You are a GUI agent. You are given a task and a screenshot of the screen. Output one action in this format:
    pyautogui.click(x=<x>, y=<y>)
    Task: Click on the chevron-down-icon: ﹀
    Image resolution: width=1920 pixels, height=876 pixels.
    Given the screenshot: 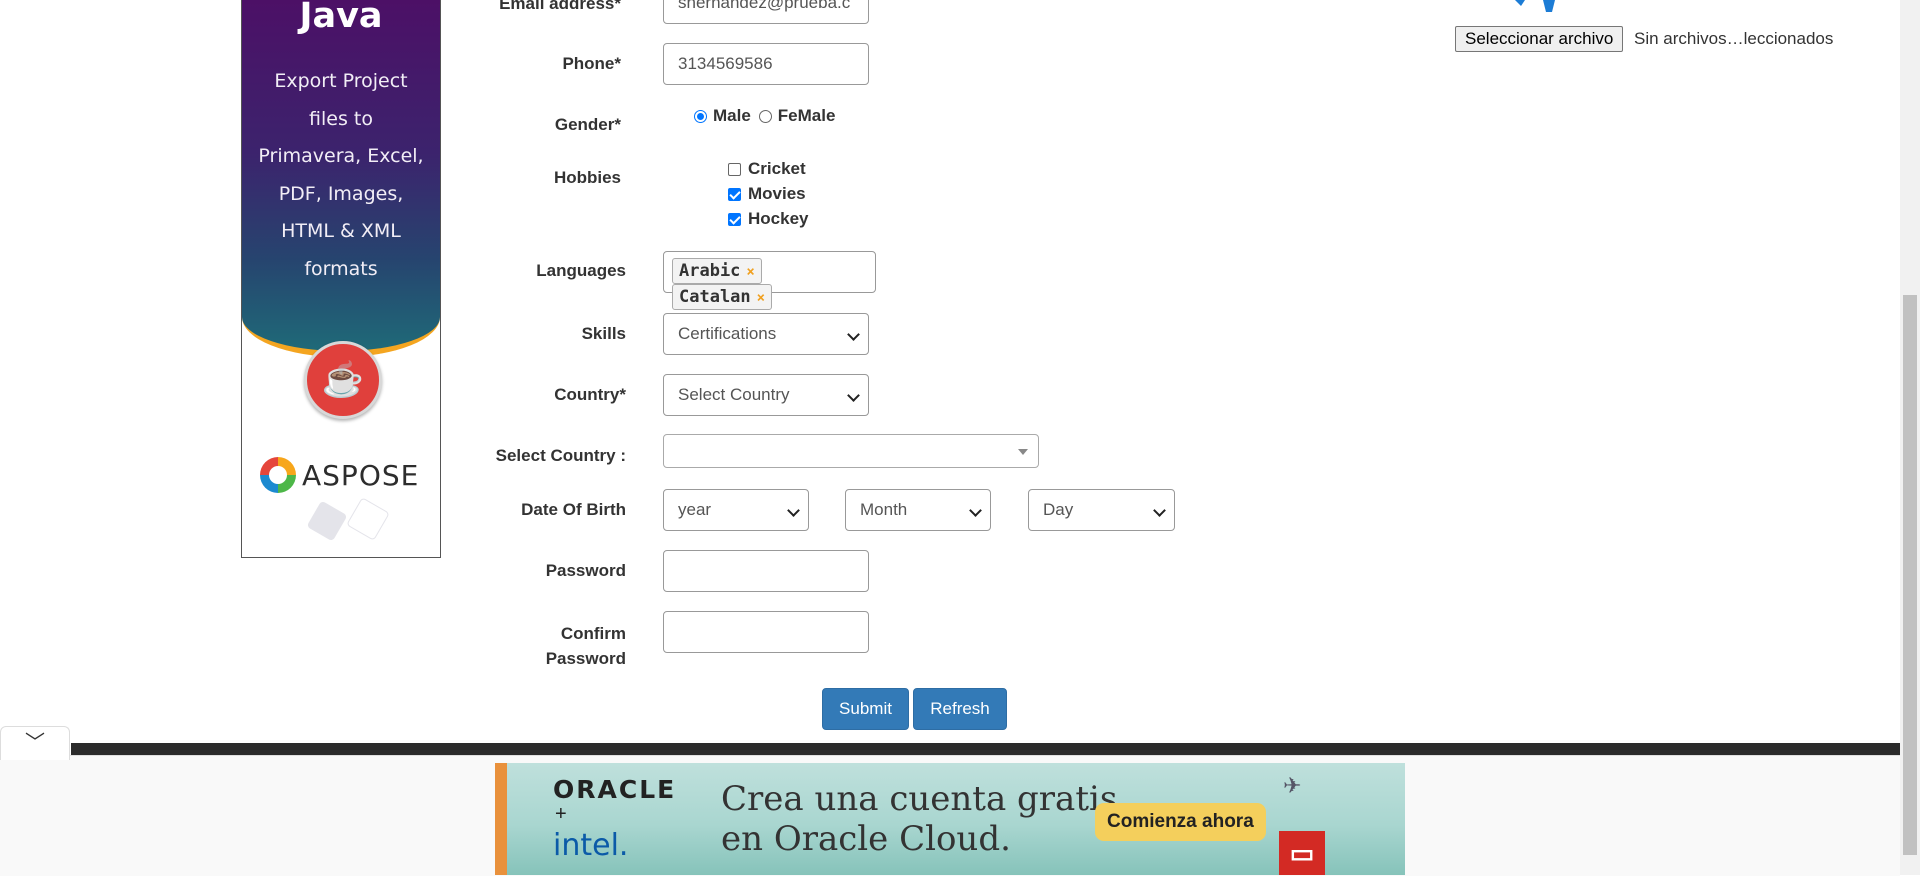 What is the action you would take?
    pyautogui.click(x=35, y=743)
    